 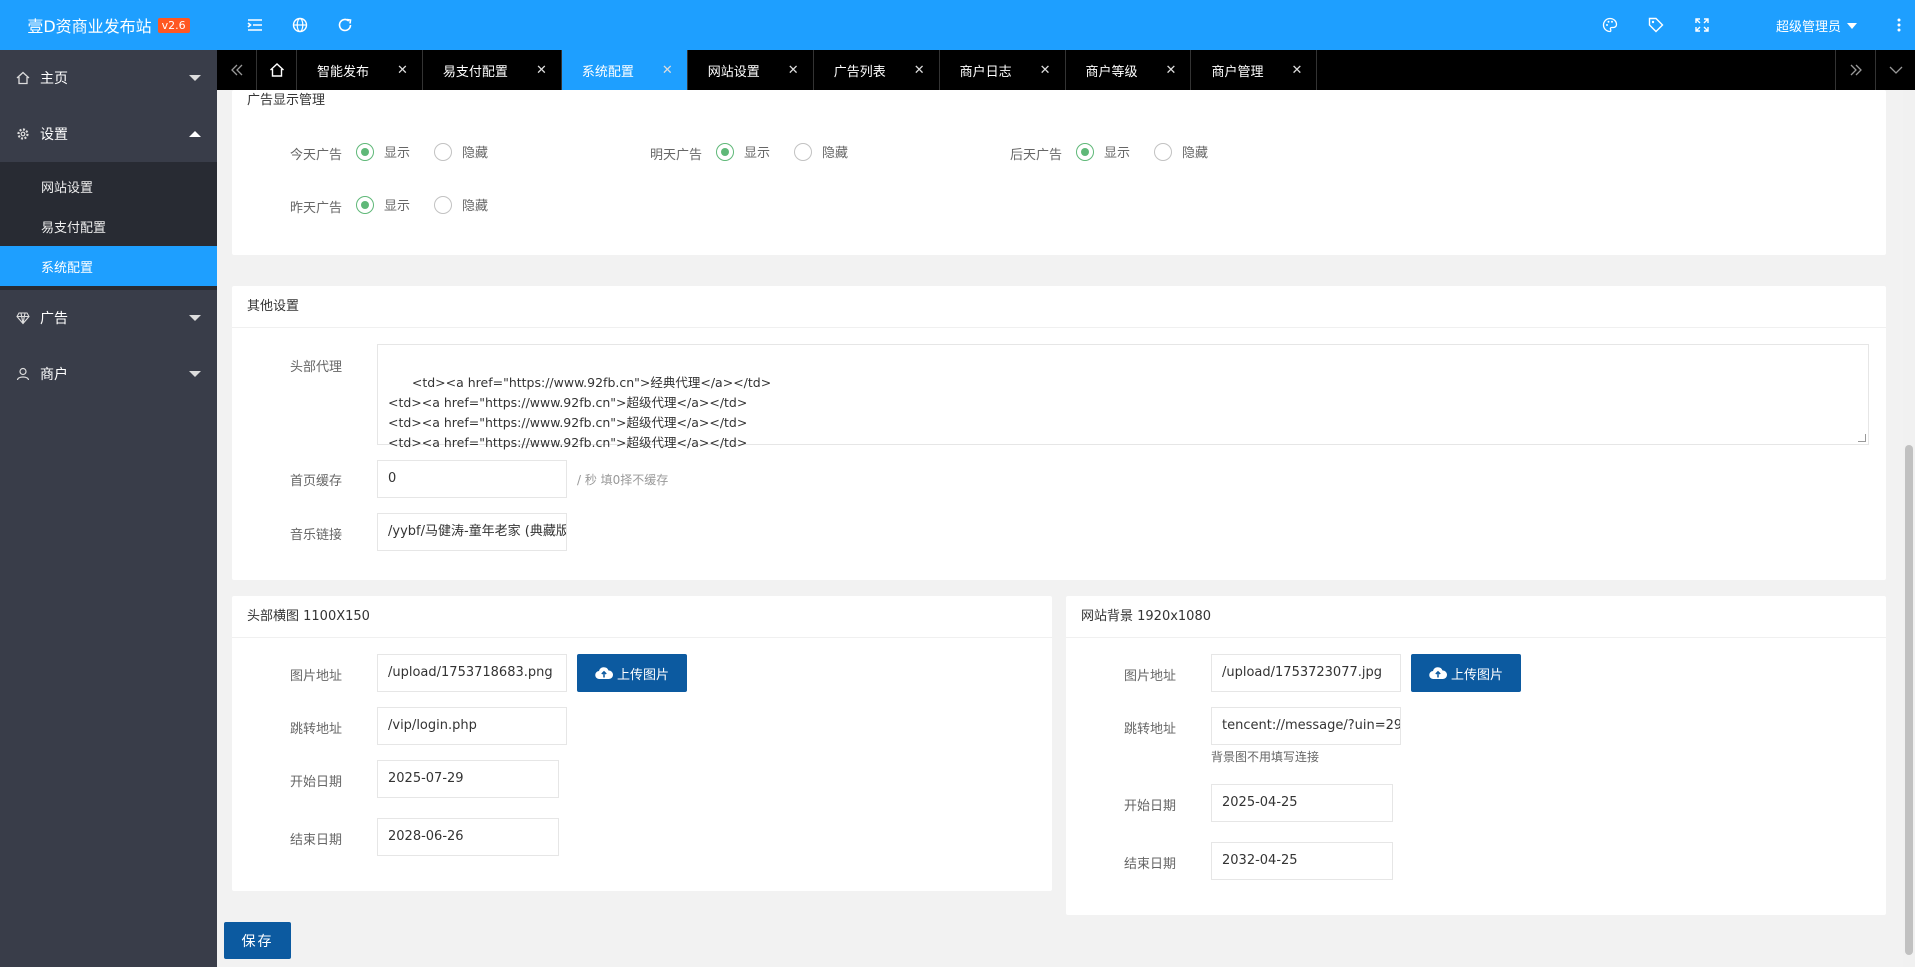 I want to click on globe-icon, so click(x=300, y=25).